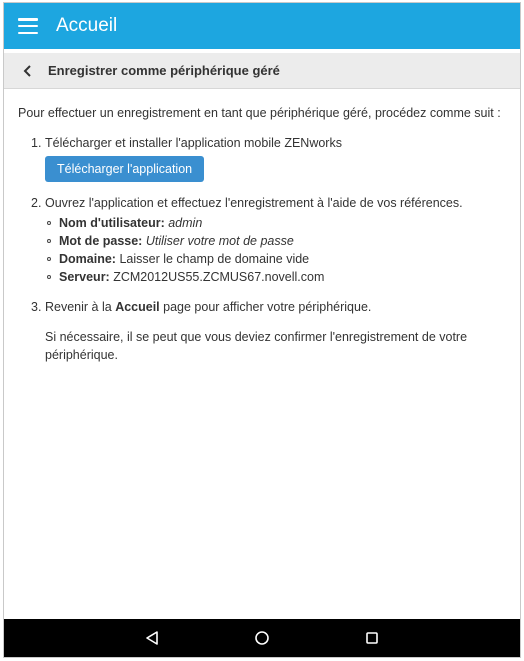  Describe the element at coordinates (275, 277) in the screenshot. I see `credential-server: Serveur: ZCM2012US55.ZCMUS67.novell.com` at that location.